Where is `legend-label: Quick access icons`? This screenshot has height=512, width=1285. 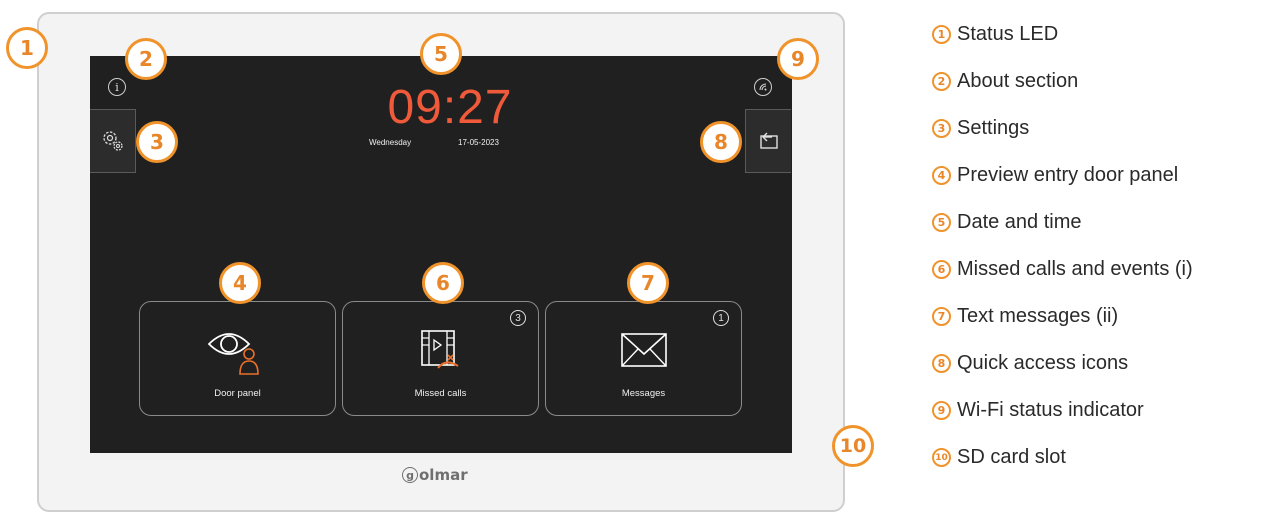 legend-label: Quick access icons is located at coordinates (1043, 363).